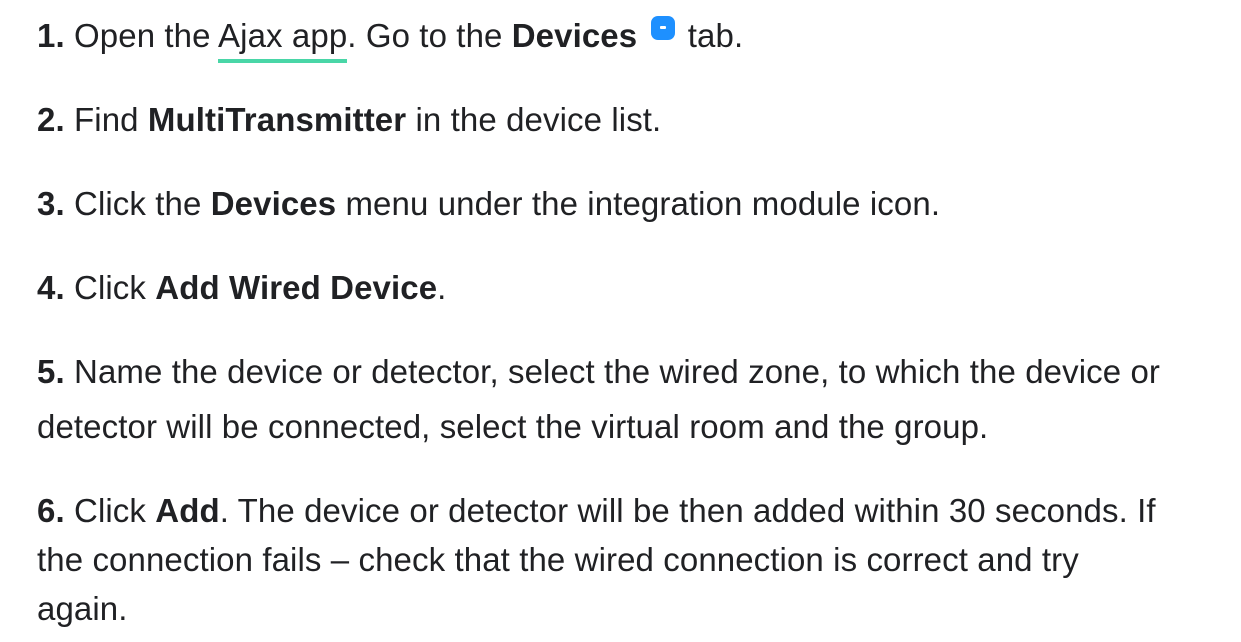  Describe the element at coordinates (296, 287) in the screenshot. I see `add-wired-device-label: Add Wired Device` at that location.